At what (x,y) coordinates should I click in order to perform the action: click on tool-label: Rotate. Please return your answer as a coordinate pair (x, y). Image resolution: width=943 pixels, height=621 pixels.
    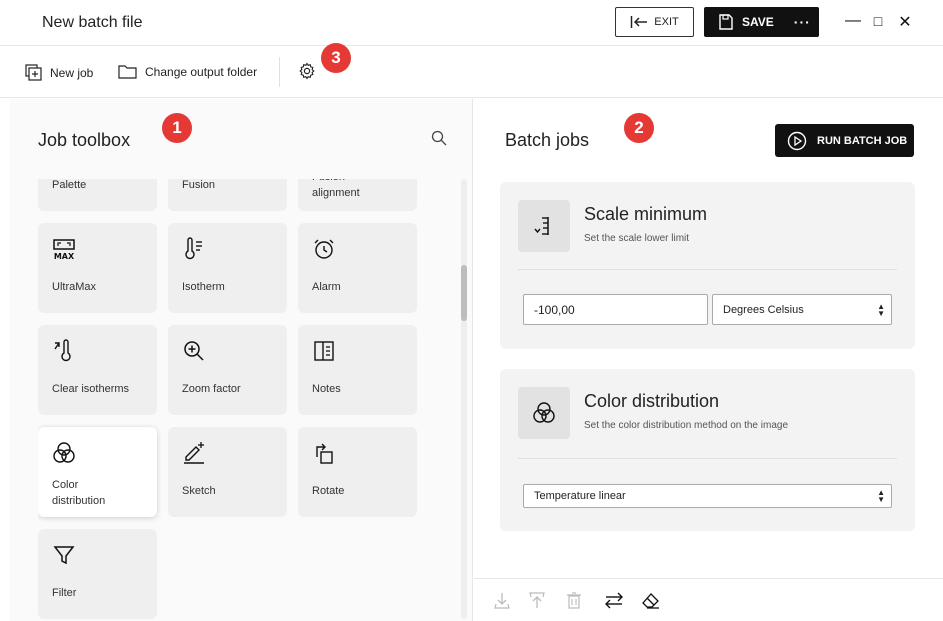
    Looking at the image, I should click on (328, 491).